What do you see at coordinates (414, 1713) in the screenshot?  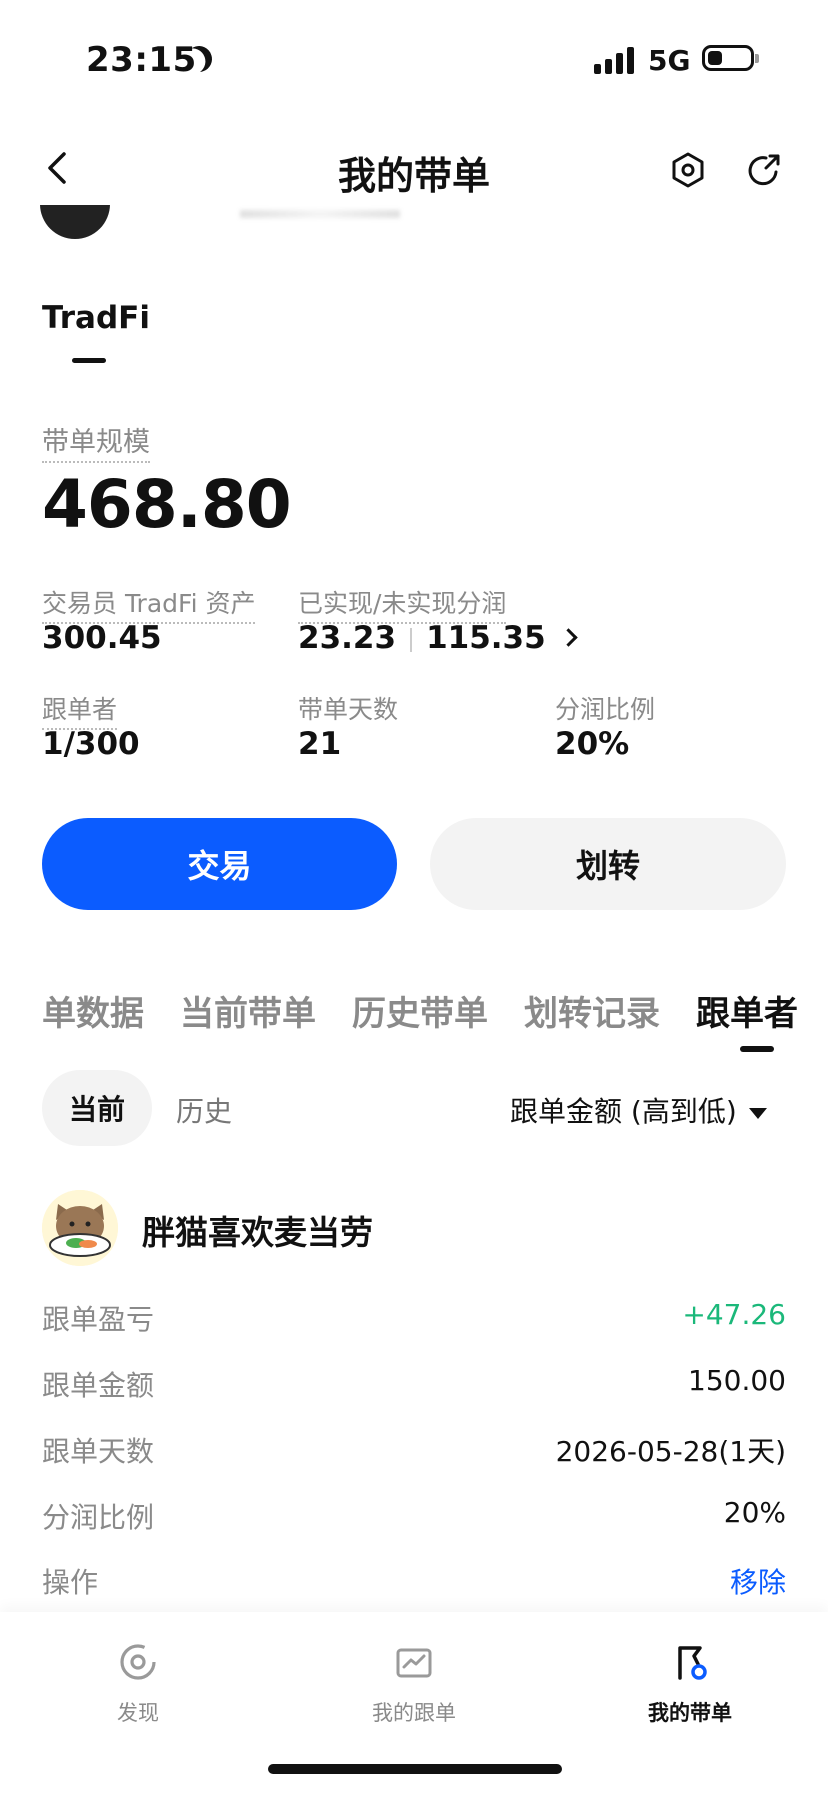 I see `nav-my-follow-label: 我的跟单` at bounding box center [414, 1713].